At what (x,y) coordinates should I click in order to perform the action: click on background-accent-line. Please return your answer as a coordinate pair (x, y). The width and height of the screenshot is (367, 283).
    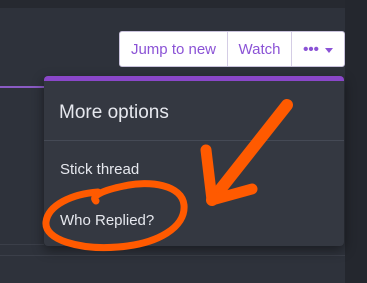
    Looking at the image, I should click on (22, 87).